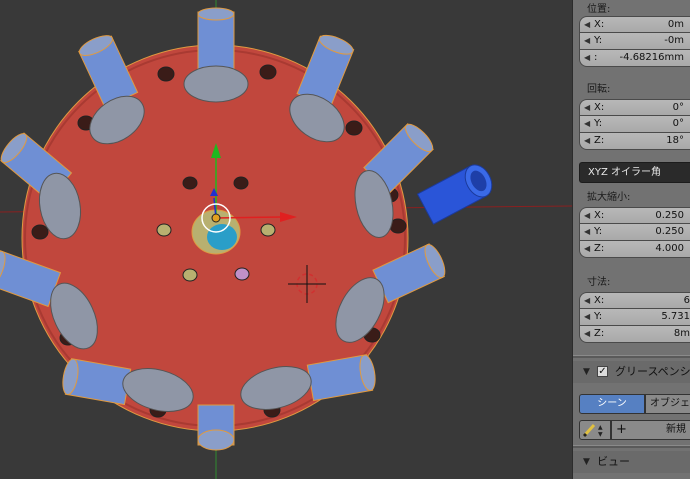 This screenshot has width=690, height=479. Describe the element at coordinates (634, 24) in the screenshot. I see `location-x-field: ◀ X: 0m` at that location.